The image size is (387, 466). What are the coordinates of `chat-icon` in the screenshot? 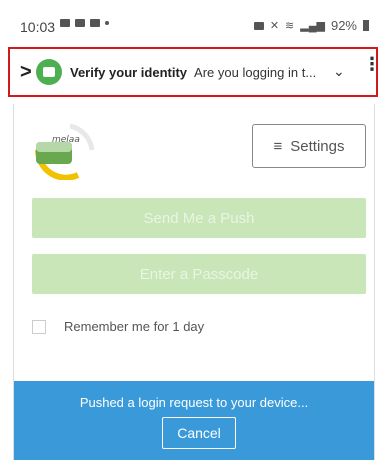 It's located at (65, 23).